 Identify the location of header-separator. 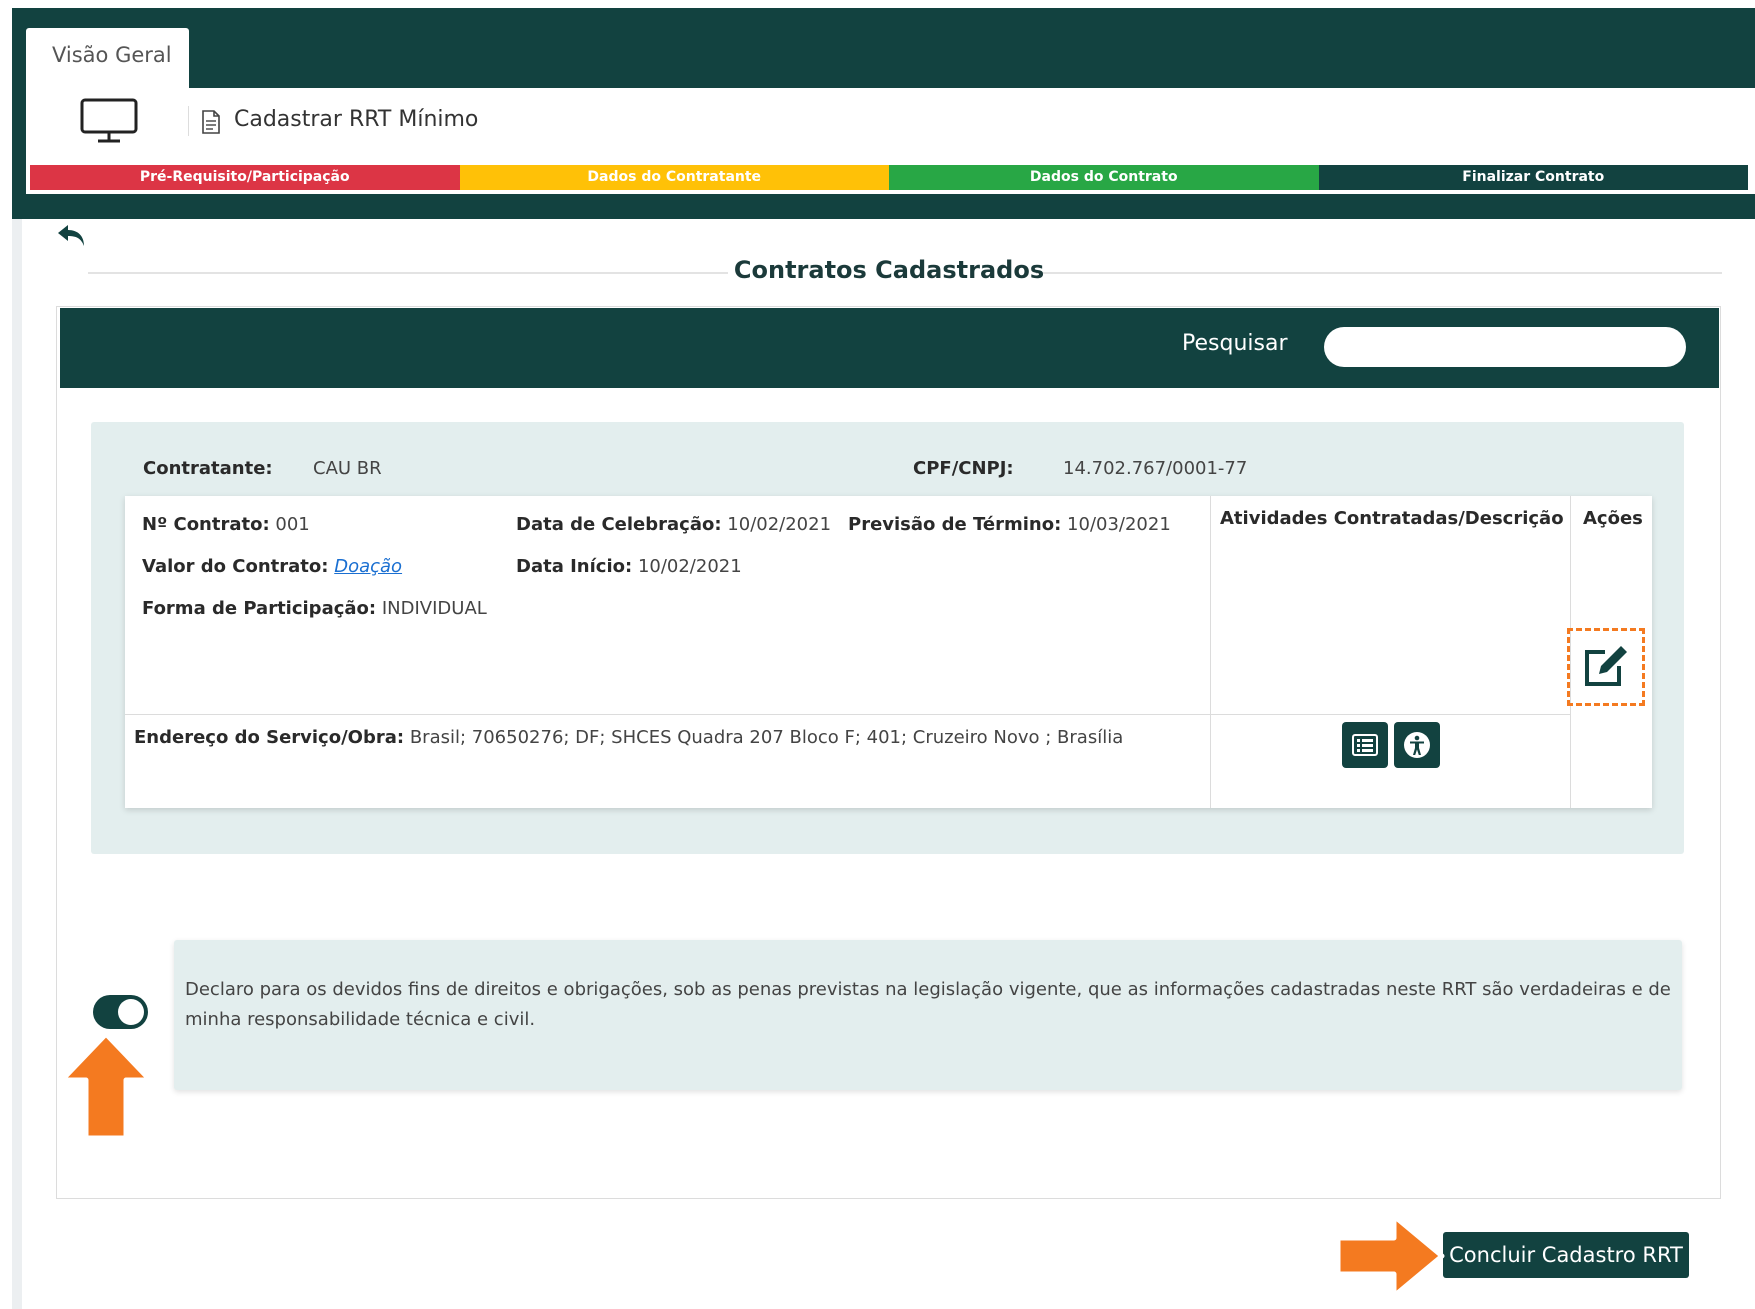
(188, 121).